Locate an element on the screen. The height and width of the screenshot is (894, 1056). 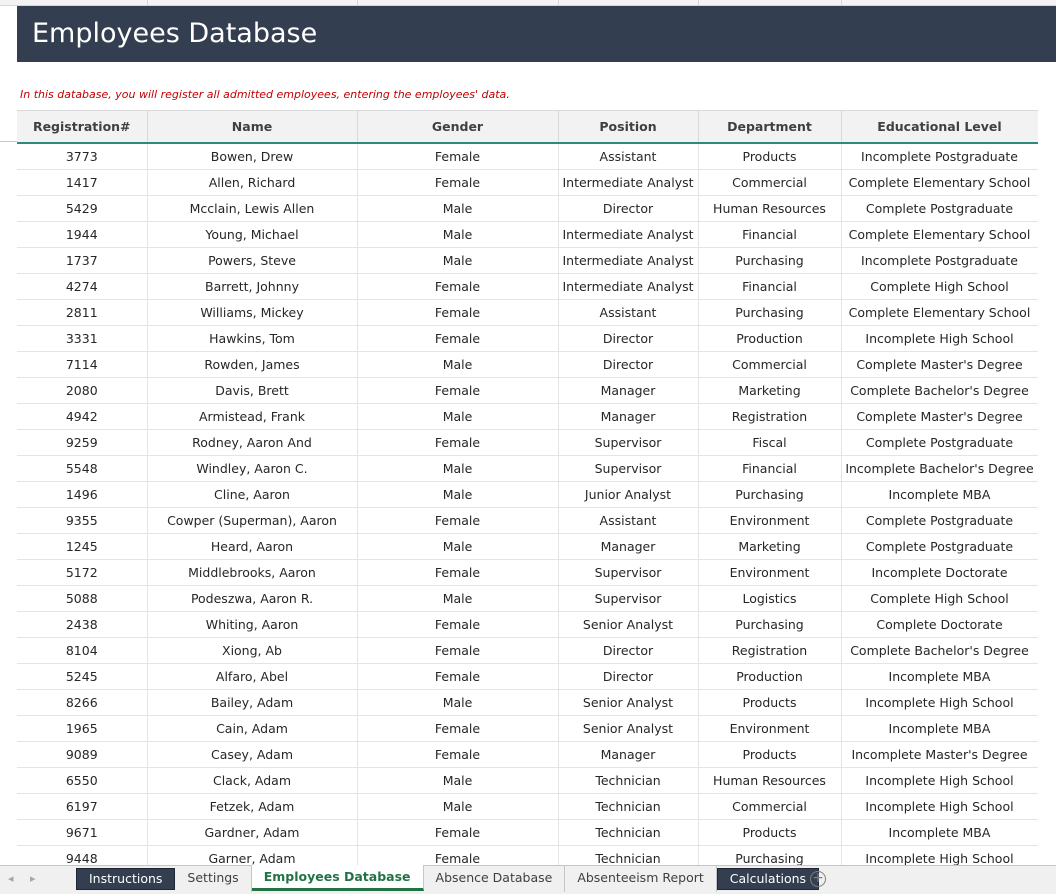
table-cell: Young, Michael is located at coordinates (252, 234).